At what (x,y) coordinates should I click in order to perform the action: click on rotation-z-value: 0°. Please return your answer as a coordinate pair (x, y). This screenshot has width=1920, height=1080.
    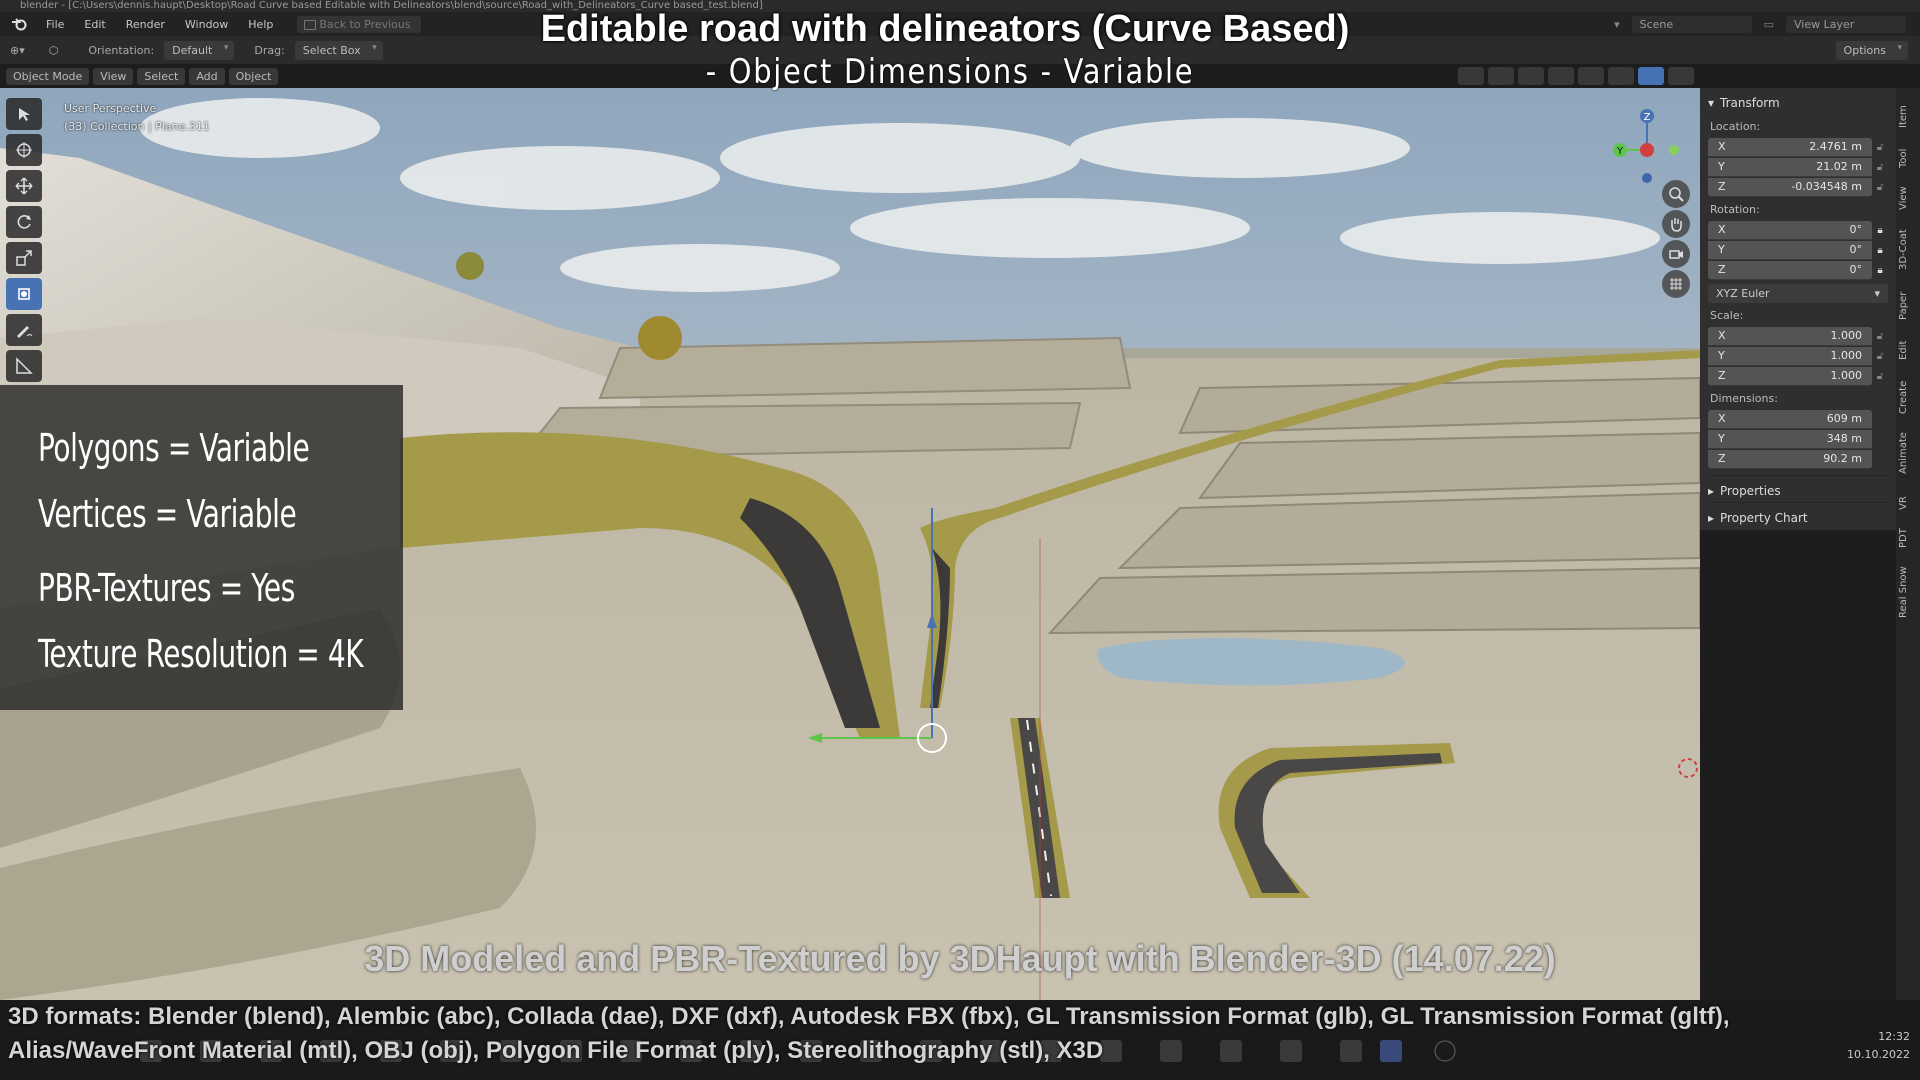
    Looking at the image, I should click on (1856, 269).